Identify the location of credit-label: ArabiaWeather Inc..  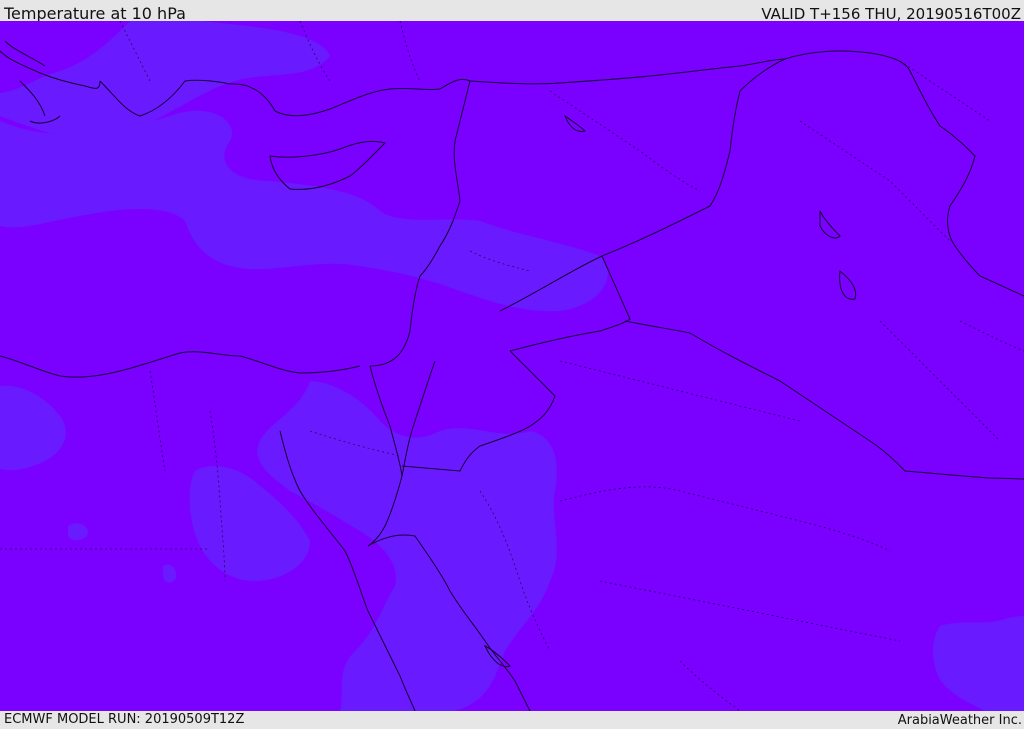
(959, 720).